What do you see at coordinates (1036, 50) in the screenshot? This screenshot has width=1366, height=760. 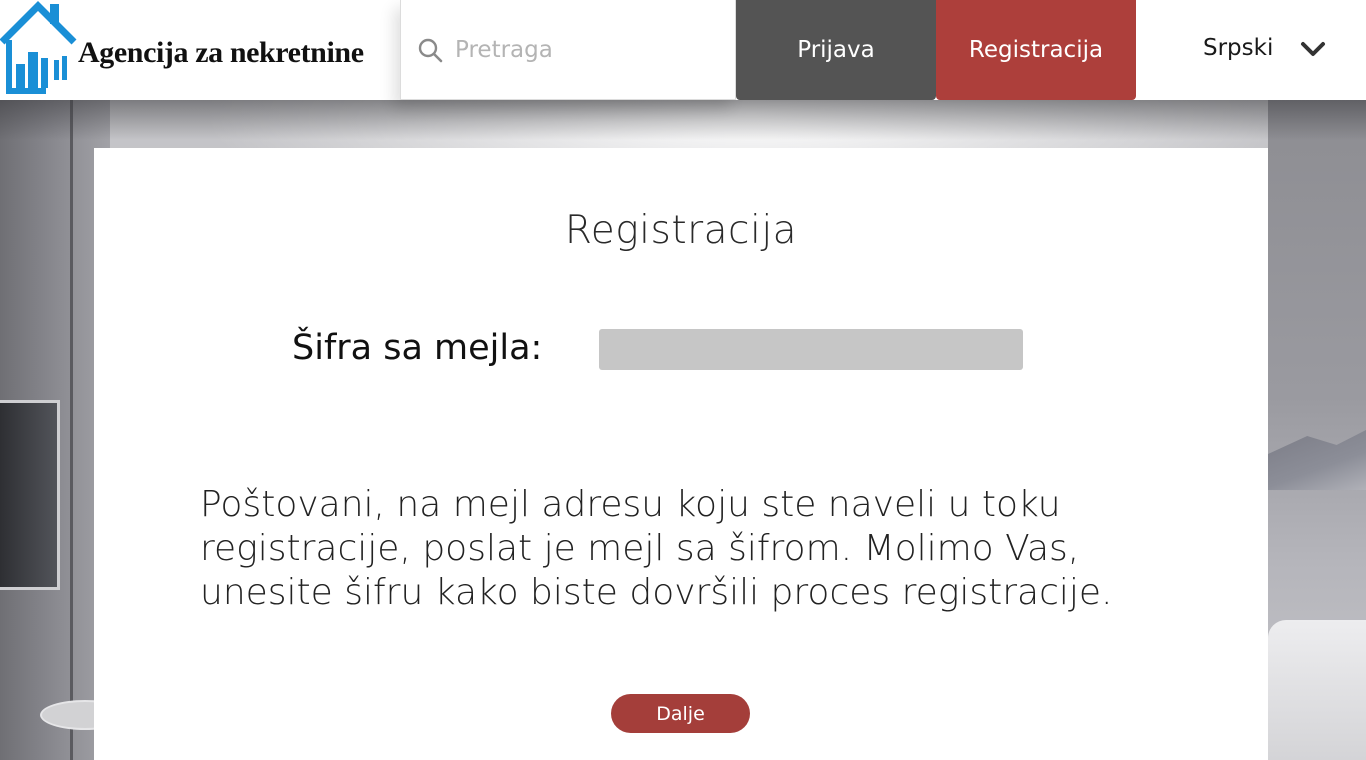 I see `register-button: Registracija` at bounding box center [1036, 50].